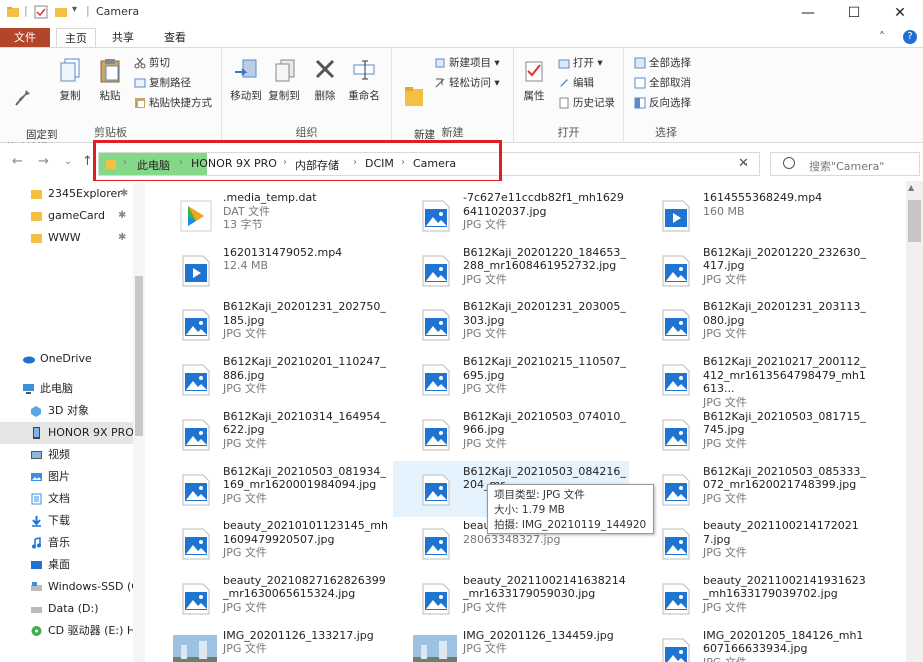 This screenshot has height=662, width=923. I want to click on scroll-up-arrow-icon: ▲, so click(911, 187).